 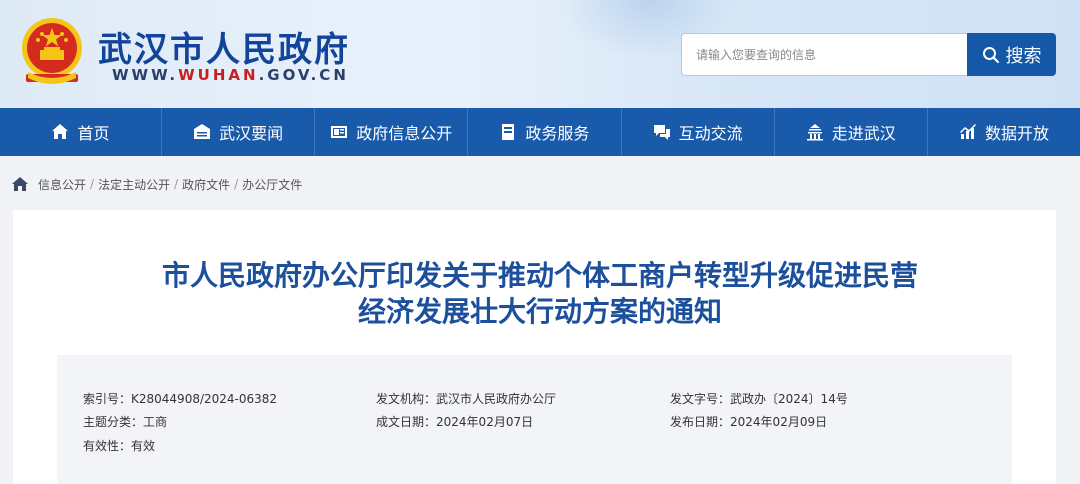 What do you see at coordinates (206, 184) in the screenshot?
I see `breadcrumb-item: 政府文件` at bounding box center [206, 184].